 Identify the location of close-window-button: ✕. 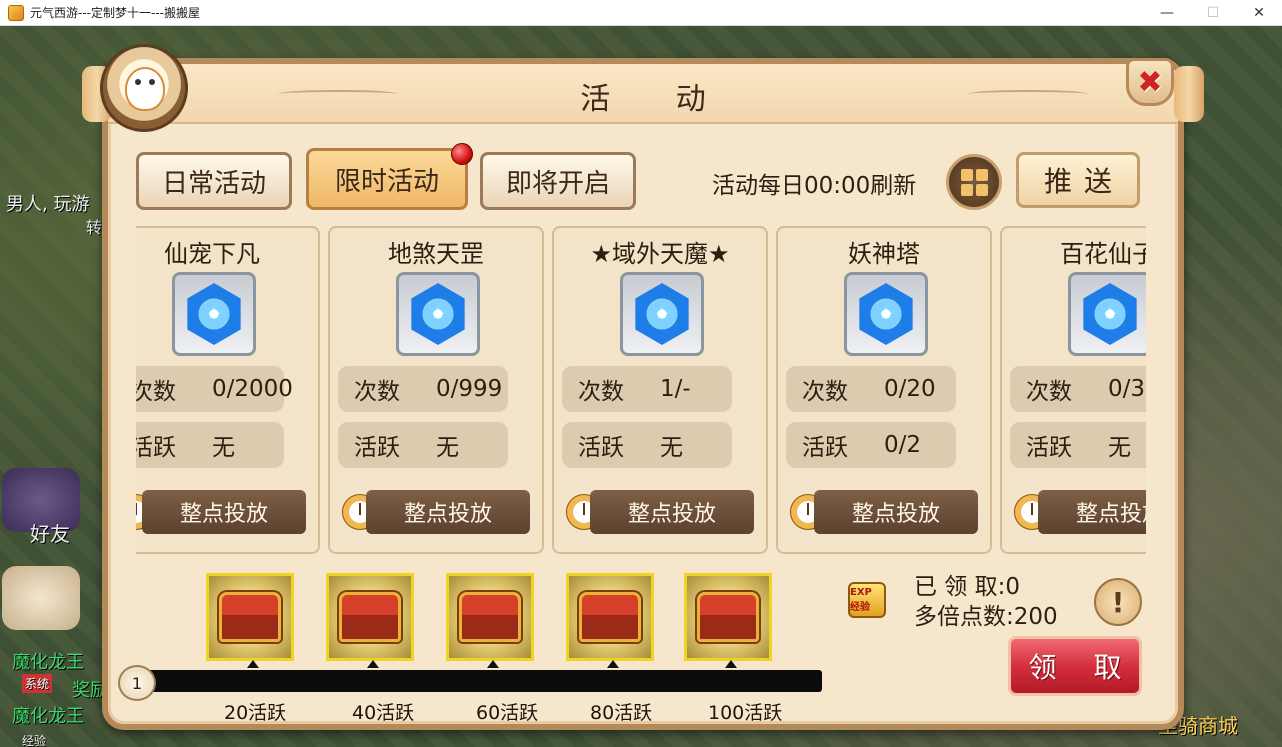
(1259, 13).